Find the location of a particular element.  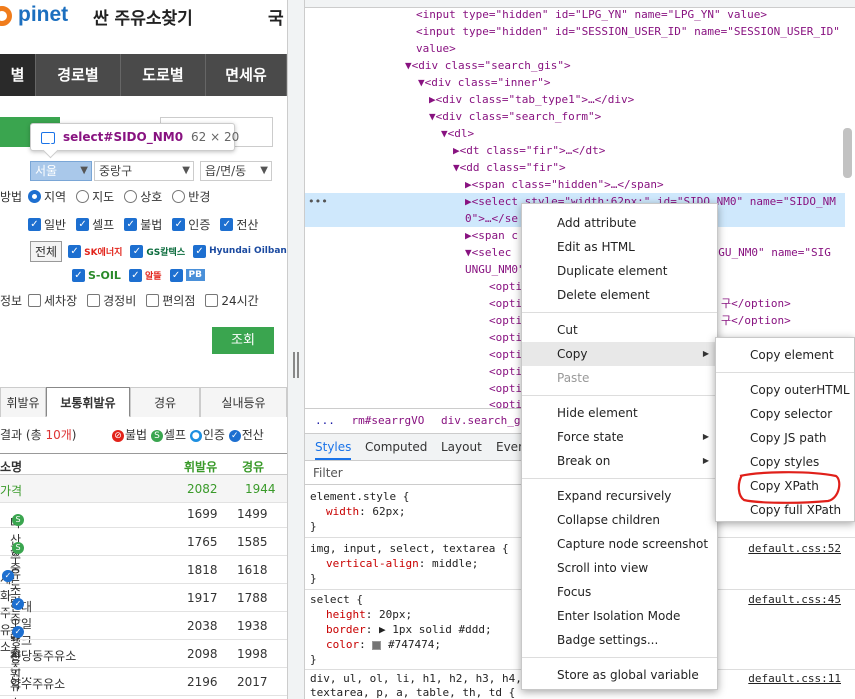

dom-node: ▶<div class="tab_type1">…</div> is located at coordinates (531, 99).